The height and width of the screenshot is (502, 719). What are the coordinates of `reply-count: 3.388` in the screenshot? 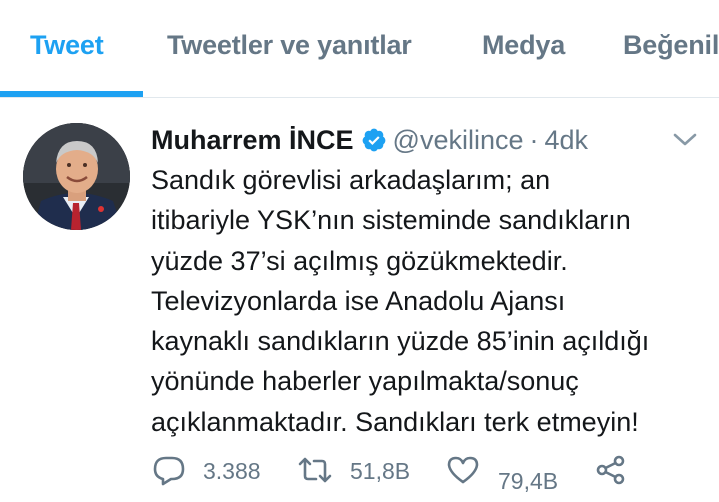 It's located at (232, 471).